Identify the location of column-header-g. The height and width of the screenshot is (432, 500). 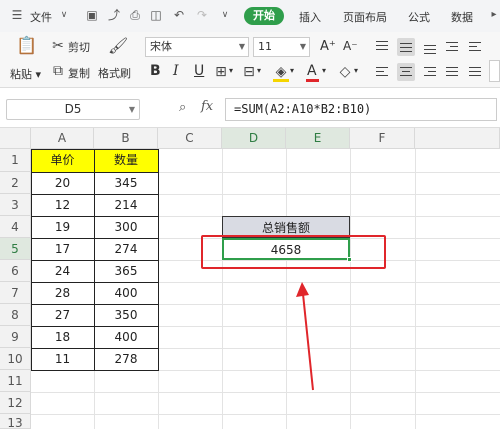
(457, 138).